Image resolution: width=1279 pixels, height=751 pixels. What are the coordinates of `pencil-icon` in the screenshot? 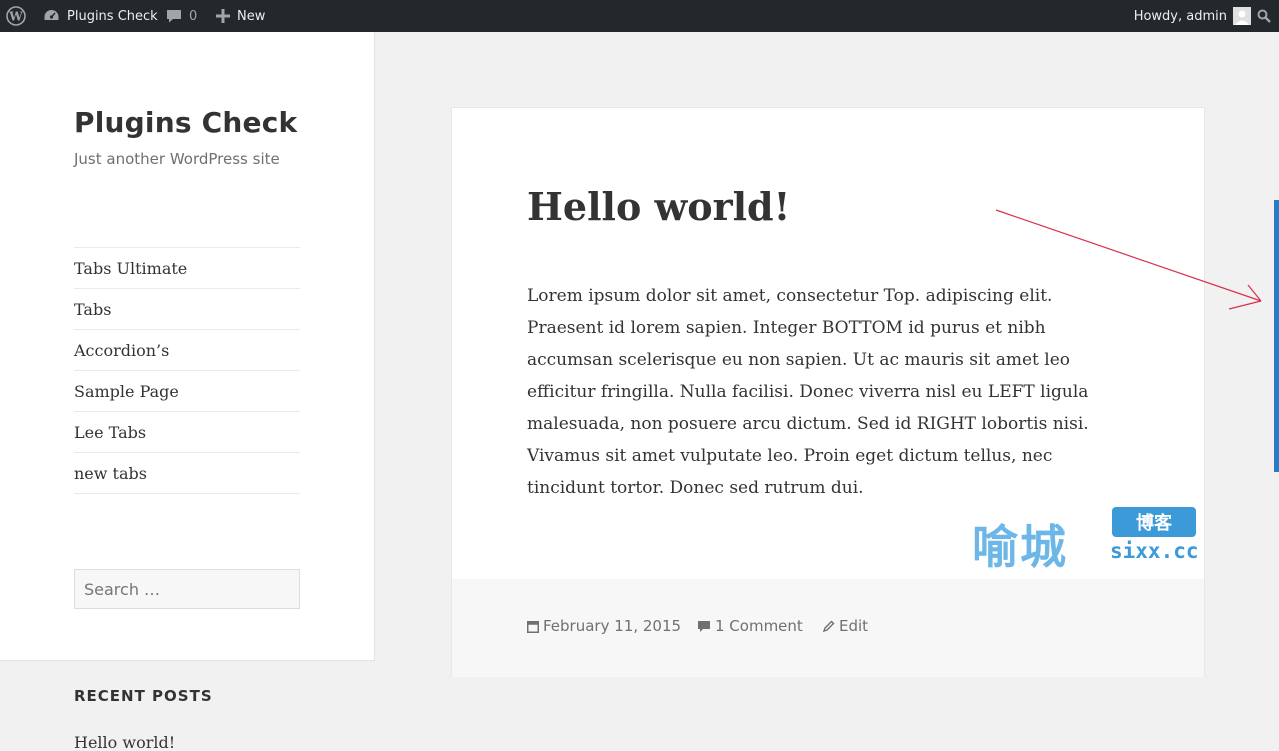 It's located at (829, 626).